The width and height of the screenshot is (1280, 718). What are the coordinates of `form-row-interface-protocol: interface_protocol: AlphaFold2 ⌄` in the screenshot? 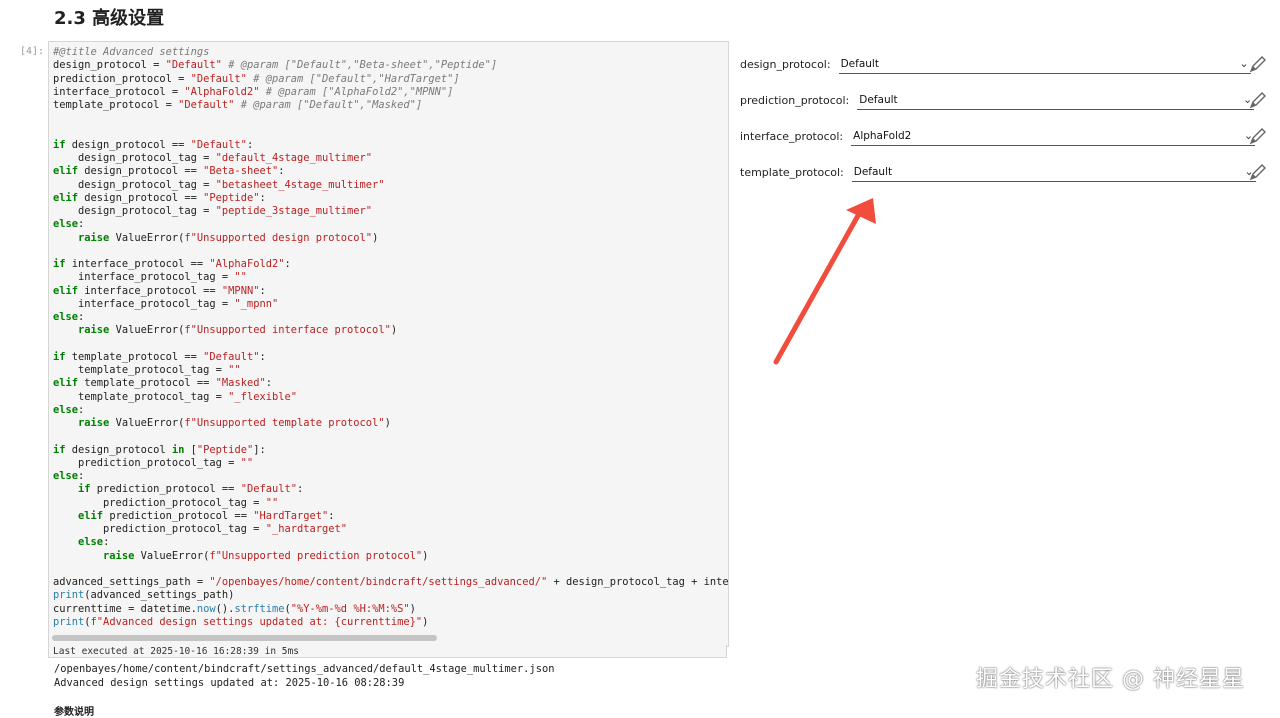 It's located at (998, 136).